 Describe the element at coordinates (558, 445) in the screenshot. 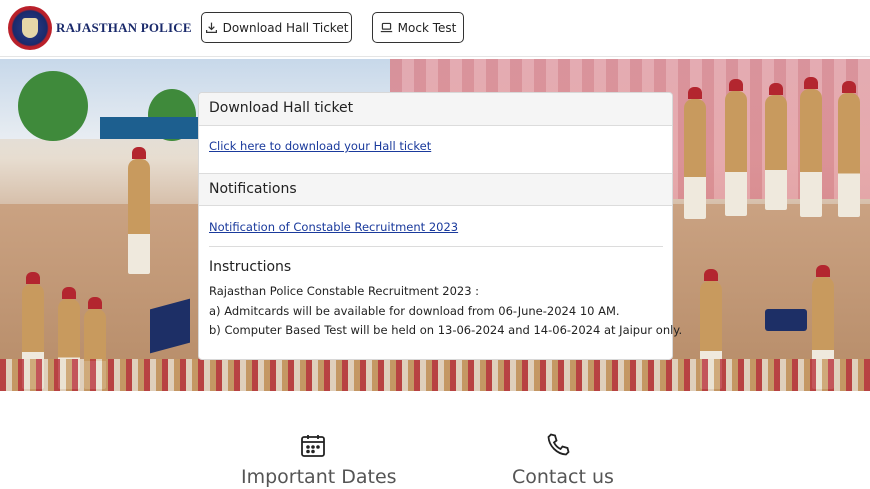

I see `phone-icon` at that location.